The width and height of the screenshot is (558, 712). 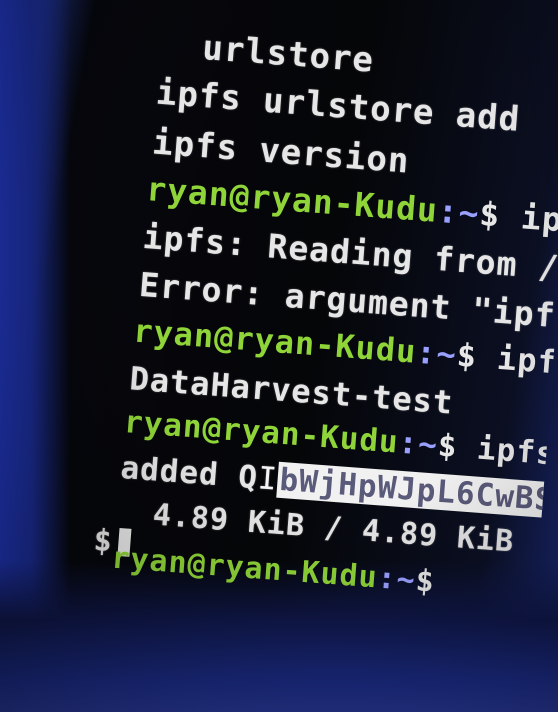 I want to click on command-text: ipfs file, so click(x=526, y=360).